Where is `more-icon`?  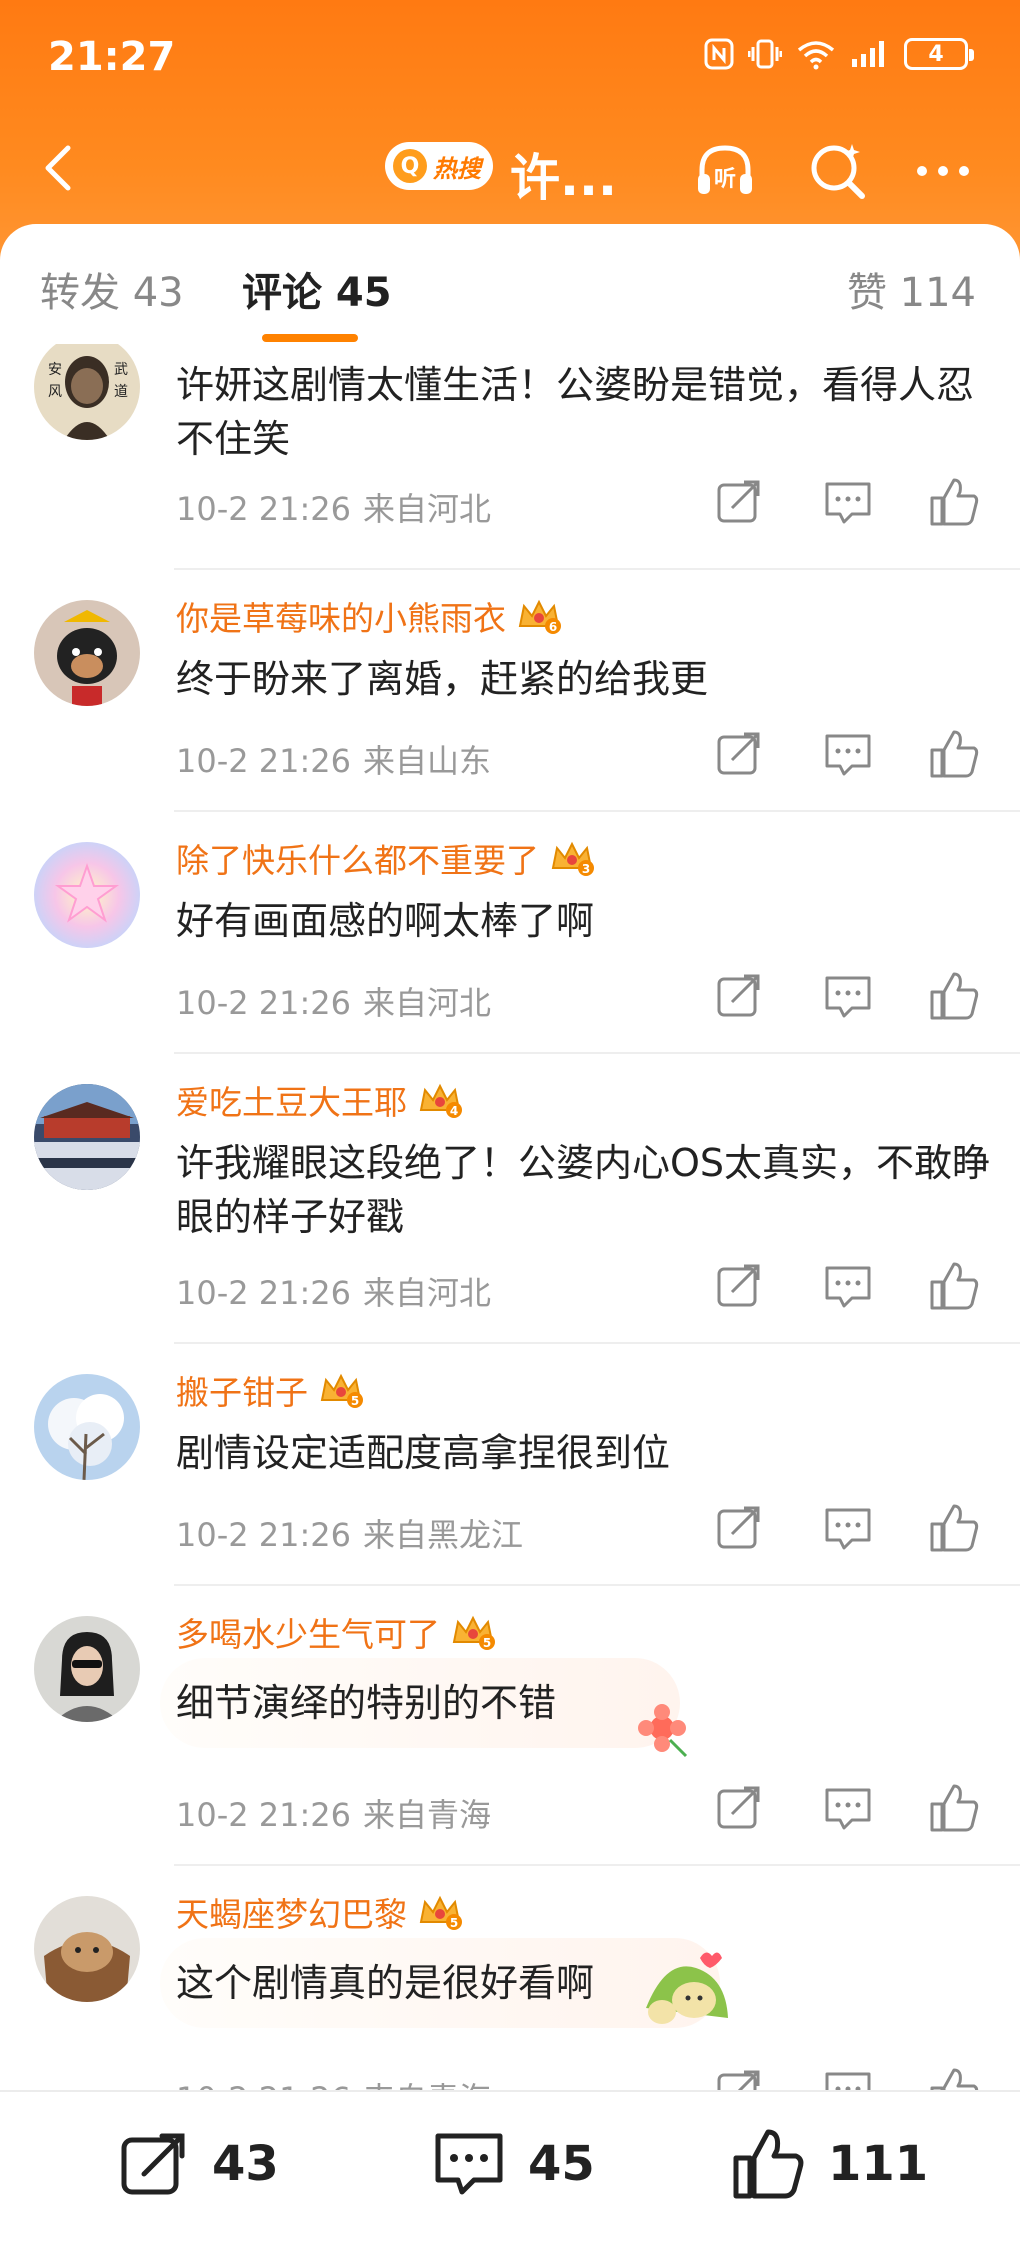 more-icon is located at coordinates (943, 171).